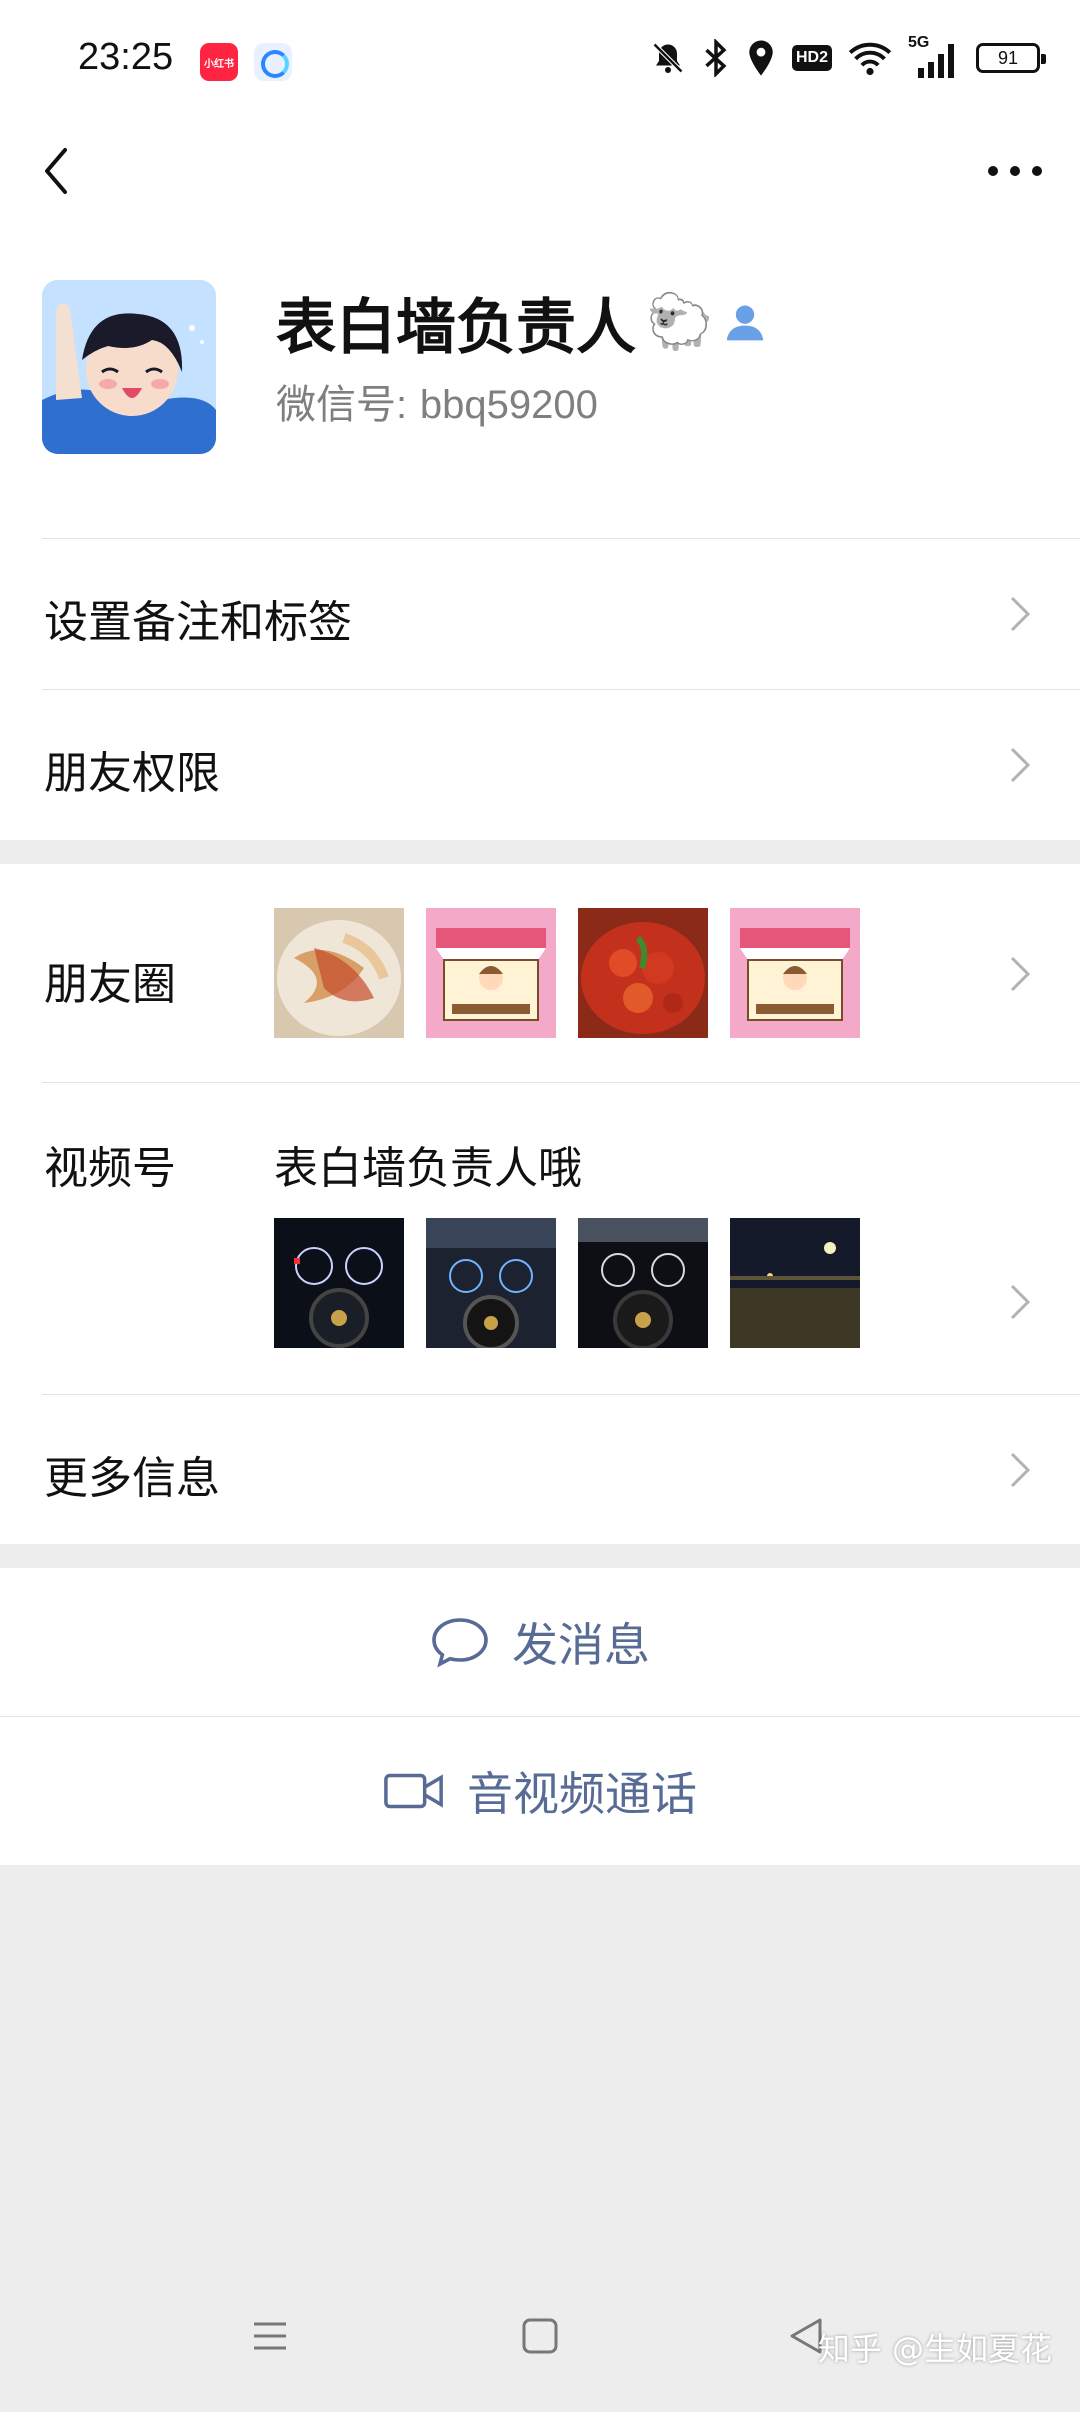 This screenshot has width=1080, height=2412. What do you see at coordinates (129, 367) in the screenshot?
I see `avatar` at bounding box center [129, 367].